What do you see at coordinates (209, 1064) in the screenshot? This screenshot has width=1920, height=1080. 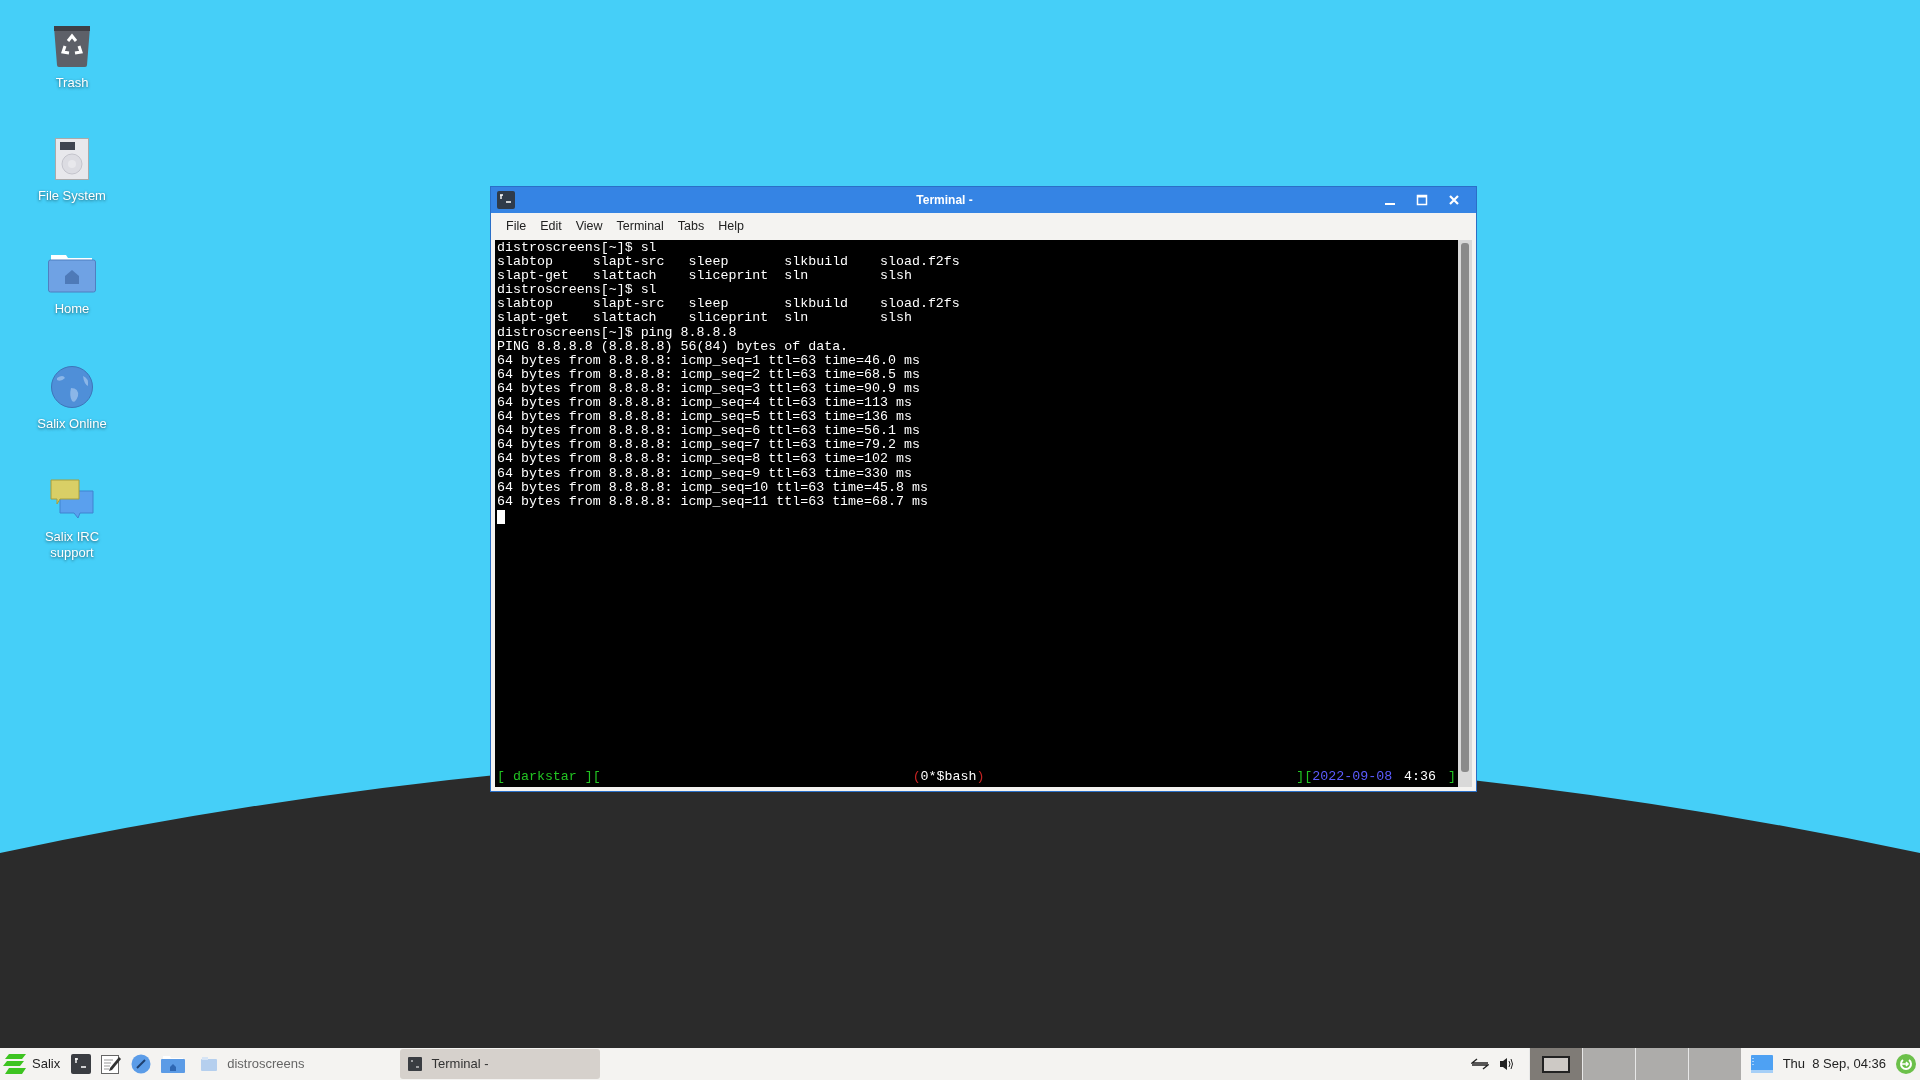 I see `folder-icon` at bounding box center [209, 1064].